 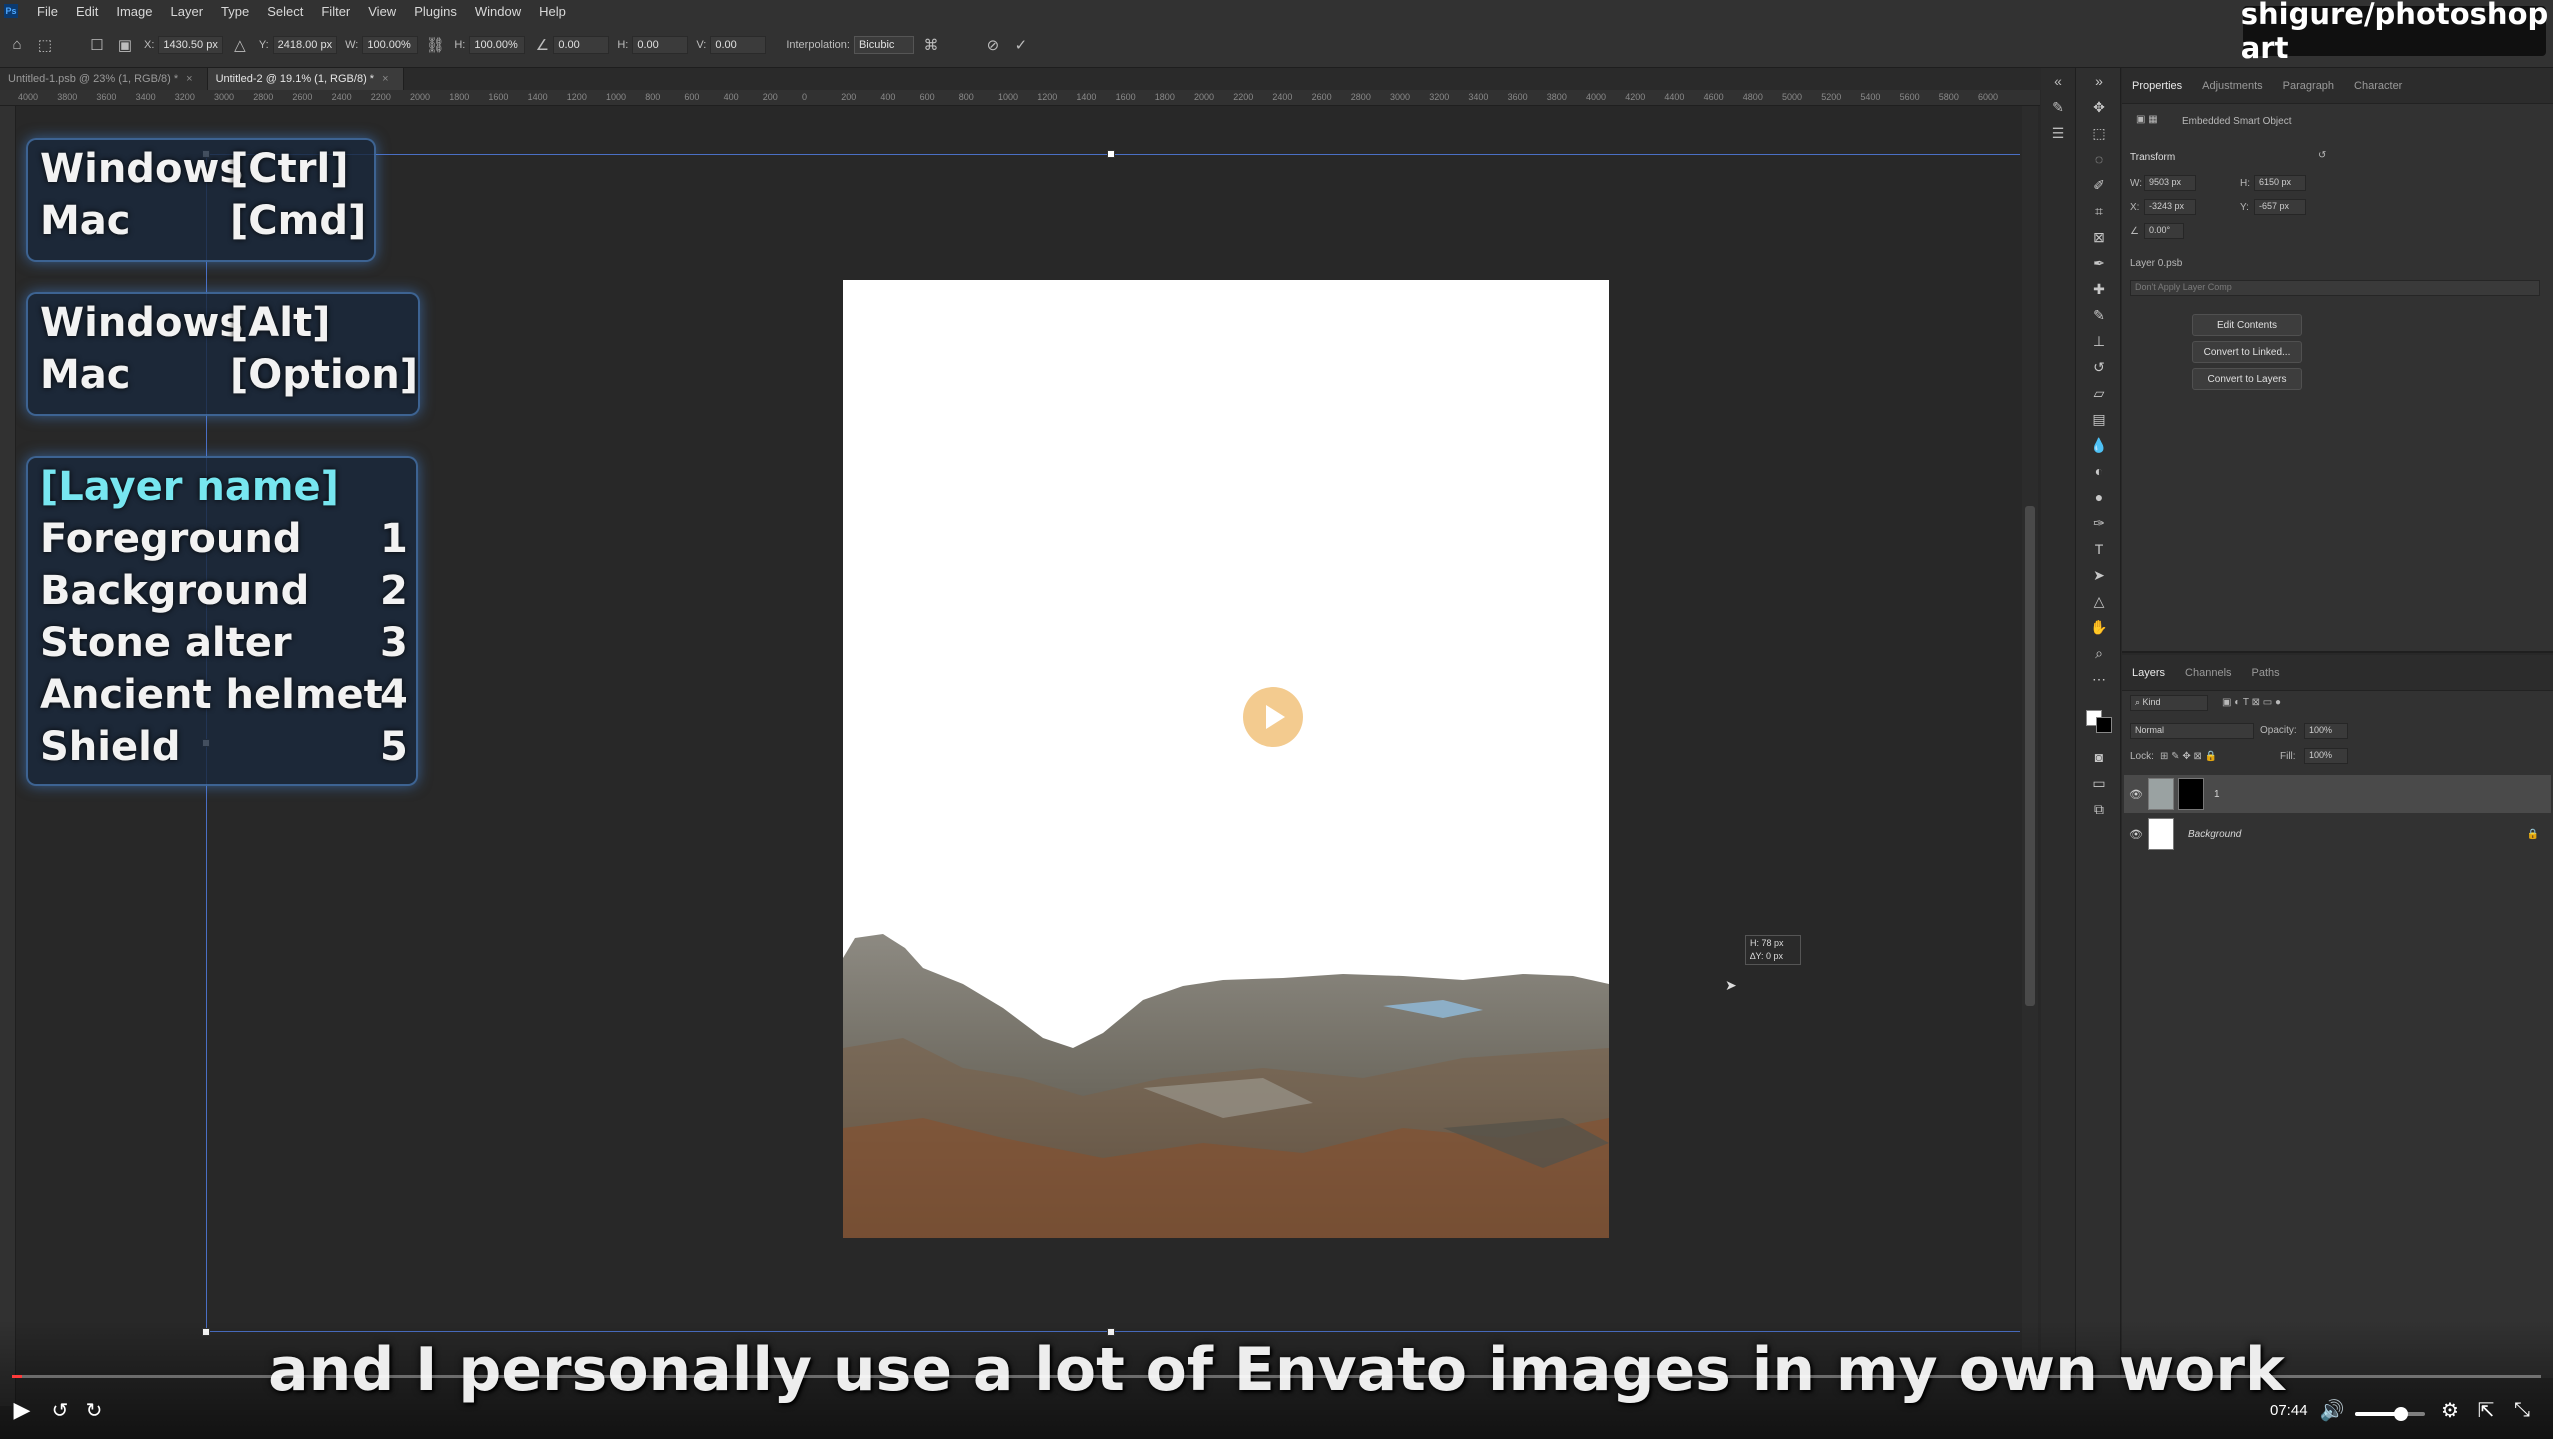 I want to click on props-y-field: -657 px, so click(x=2280, y=207).